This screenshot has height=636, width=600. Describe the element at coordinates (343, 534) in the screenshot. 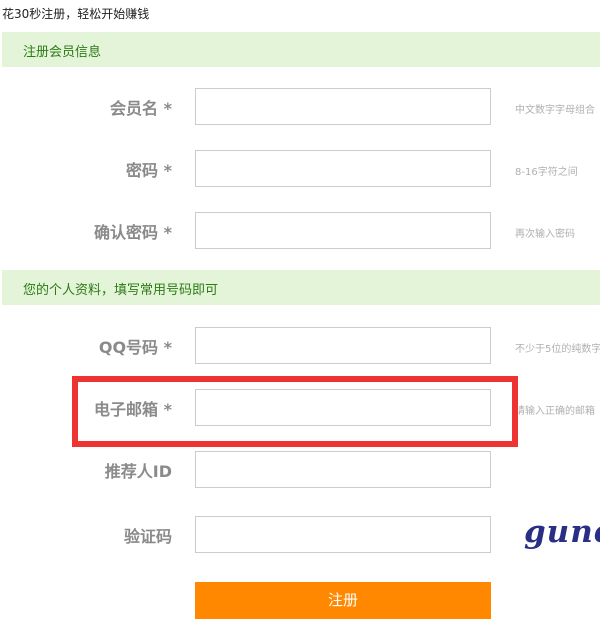

I see `captcha-input` at that location.